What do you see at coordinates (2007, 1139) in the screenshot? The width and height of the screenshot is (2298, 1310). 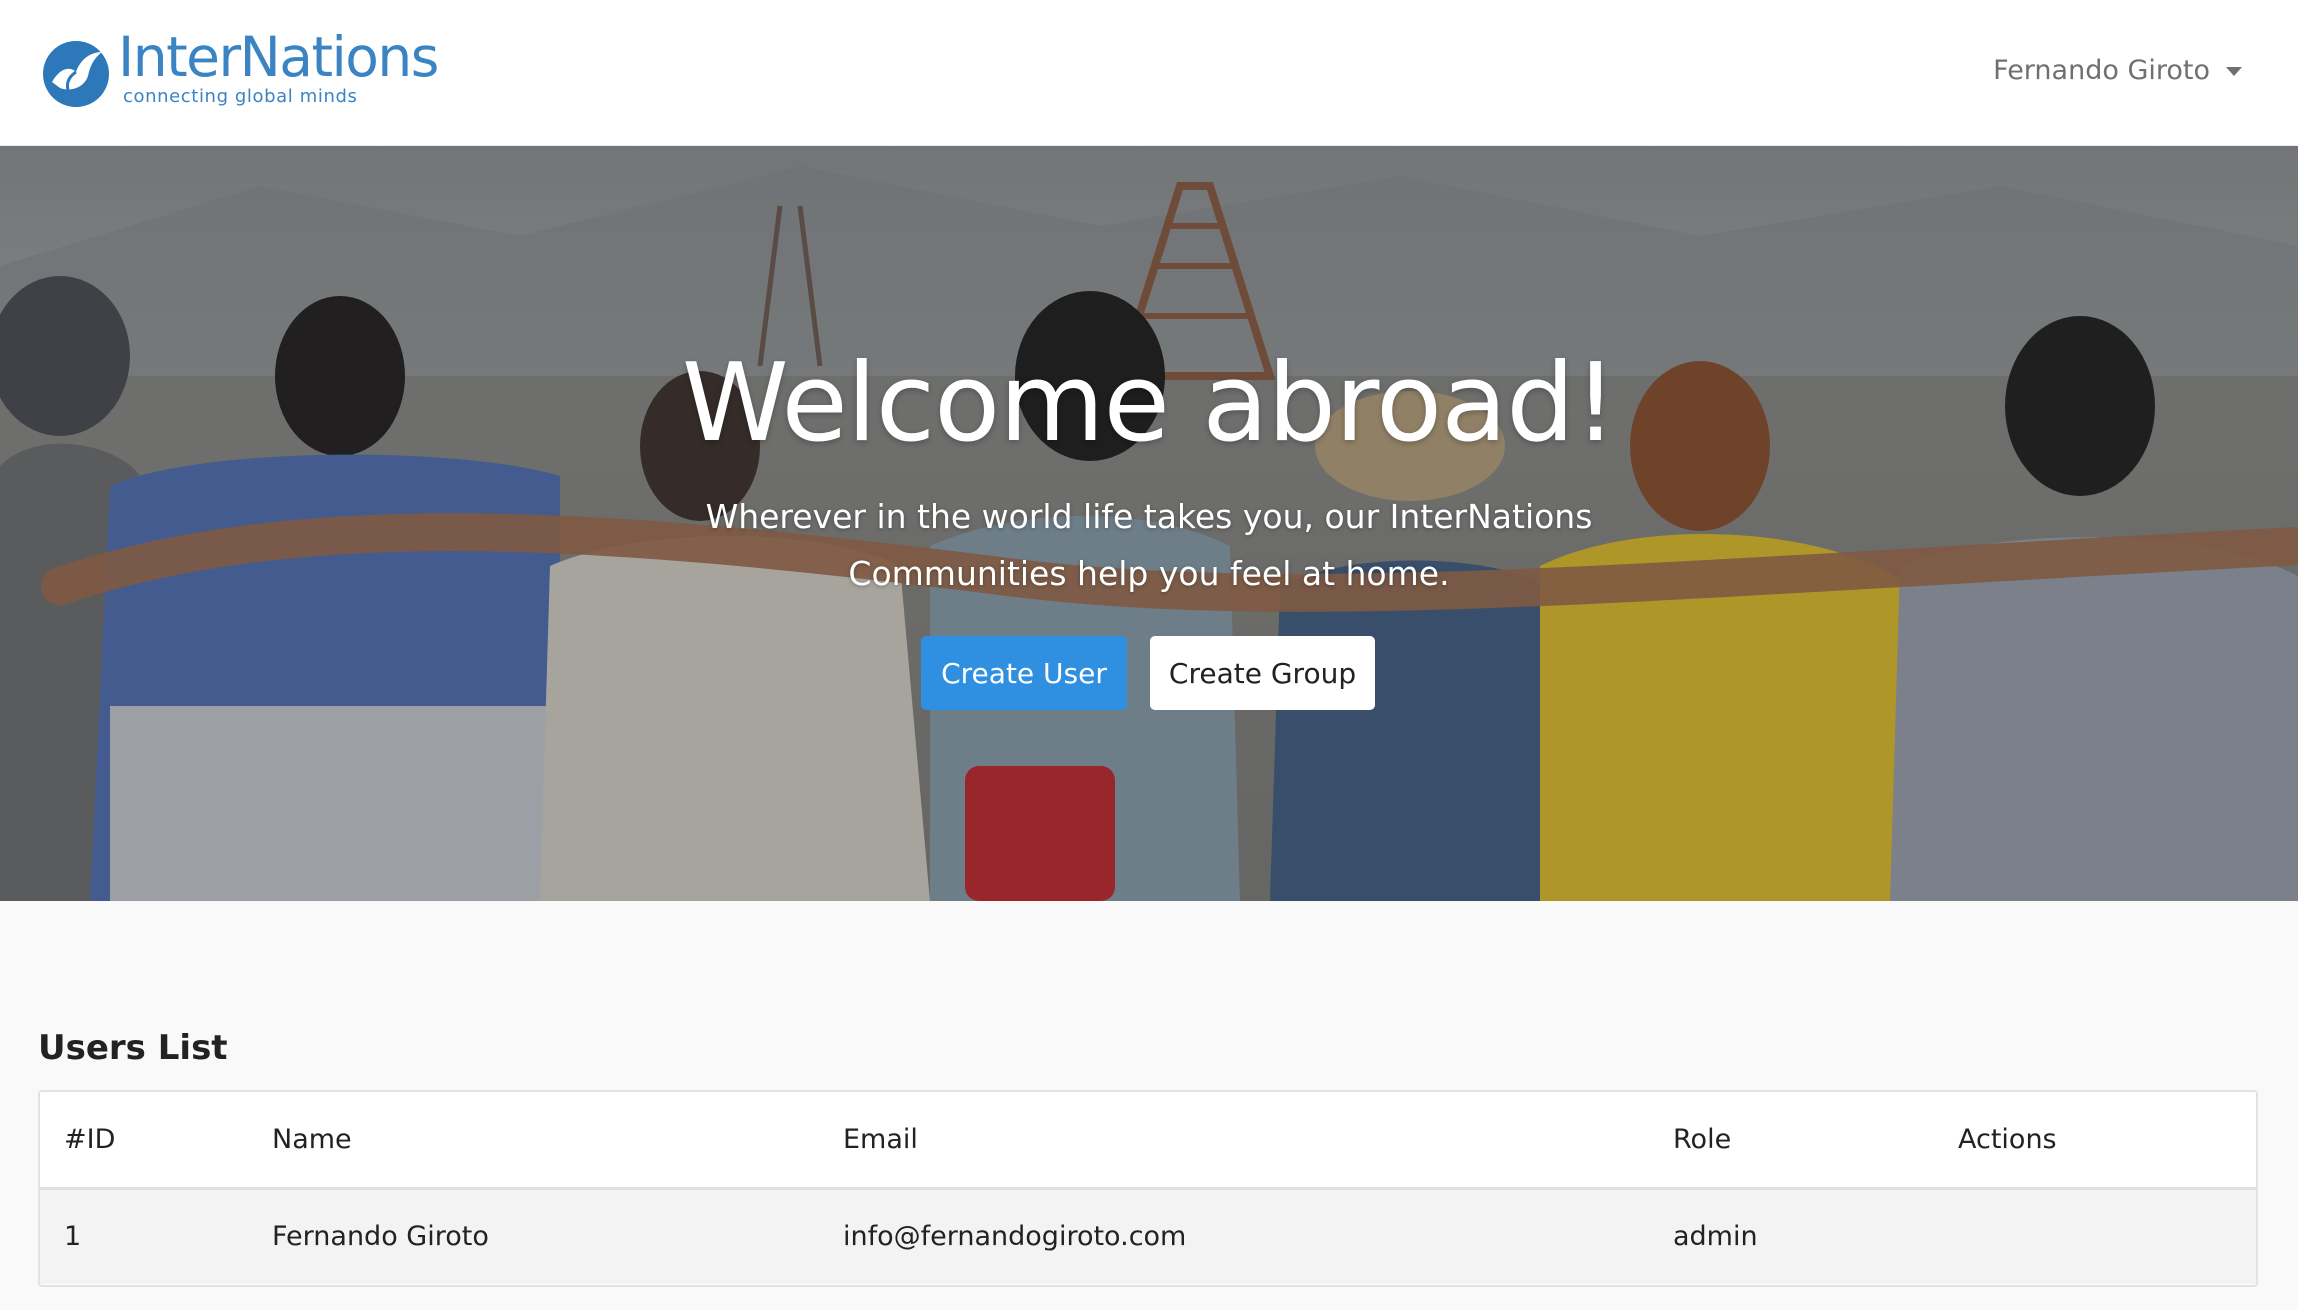 I see `column-header-actions: Actions` at bounding box center [2007, 1139].